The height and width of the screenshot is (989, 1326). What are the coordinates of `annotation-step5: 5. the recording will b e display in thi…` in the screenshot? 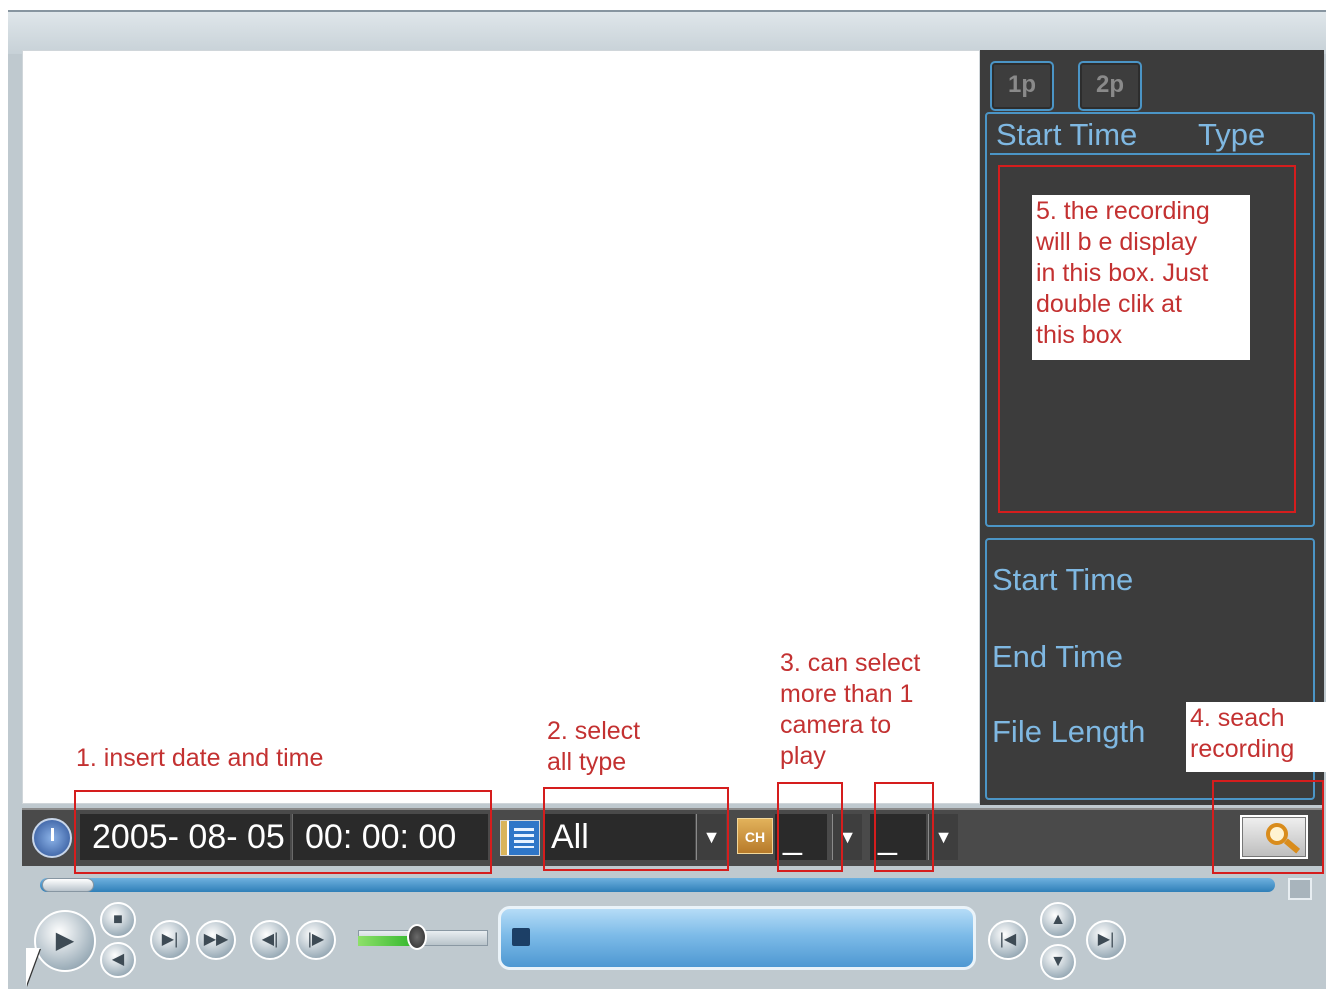 It's located at (1141, 277).